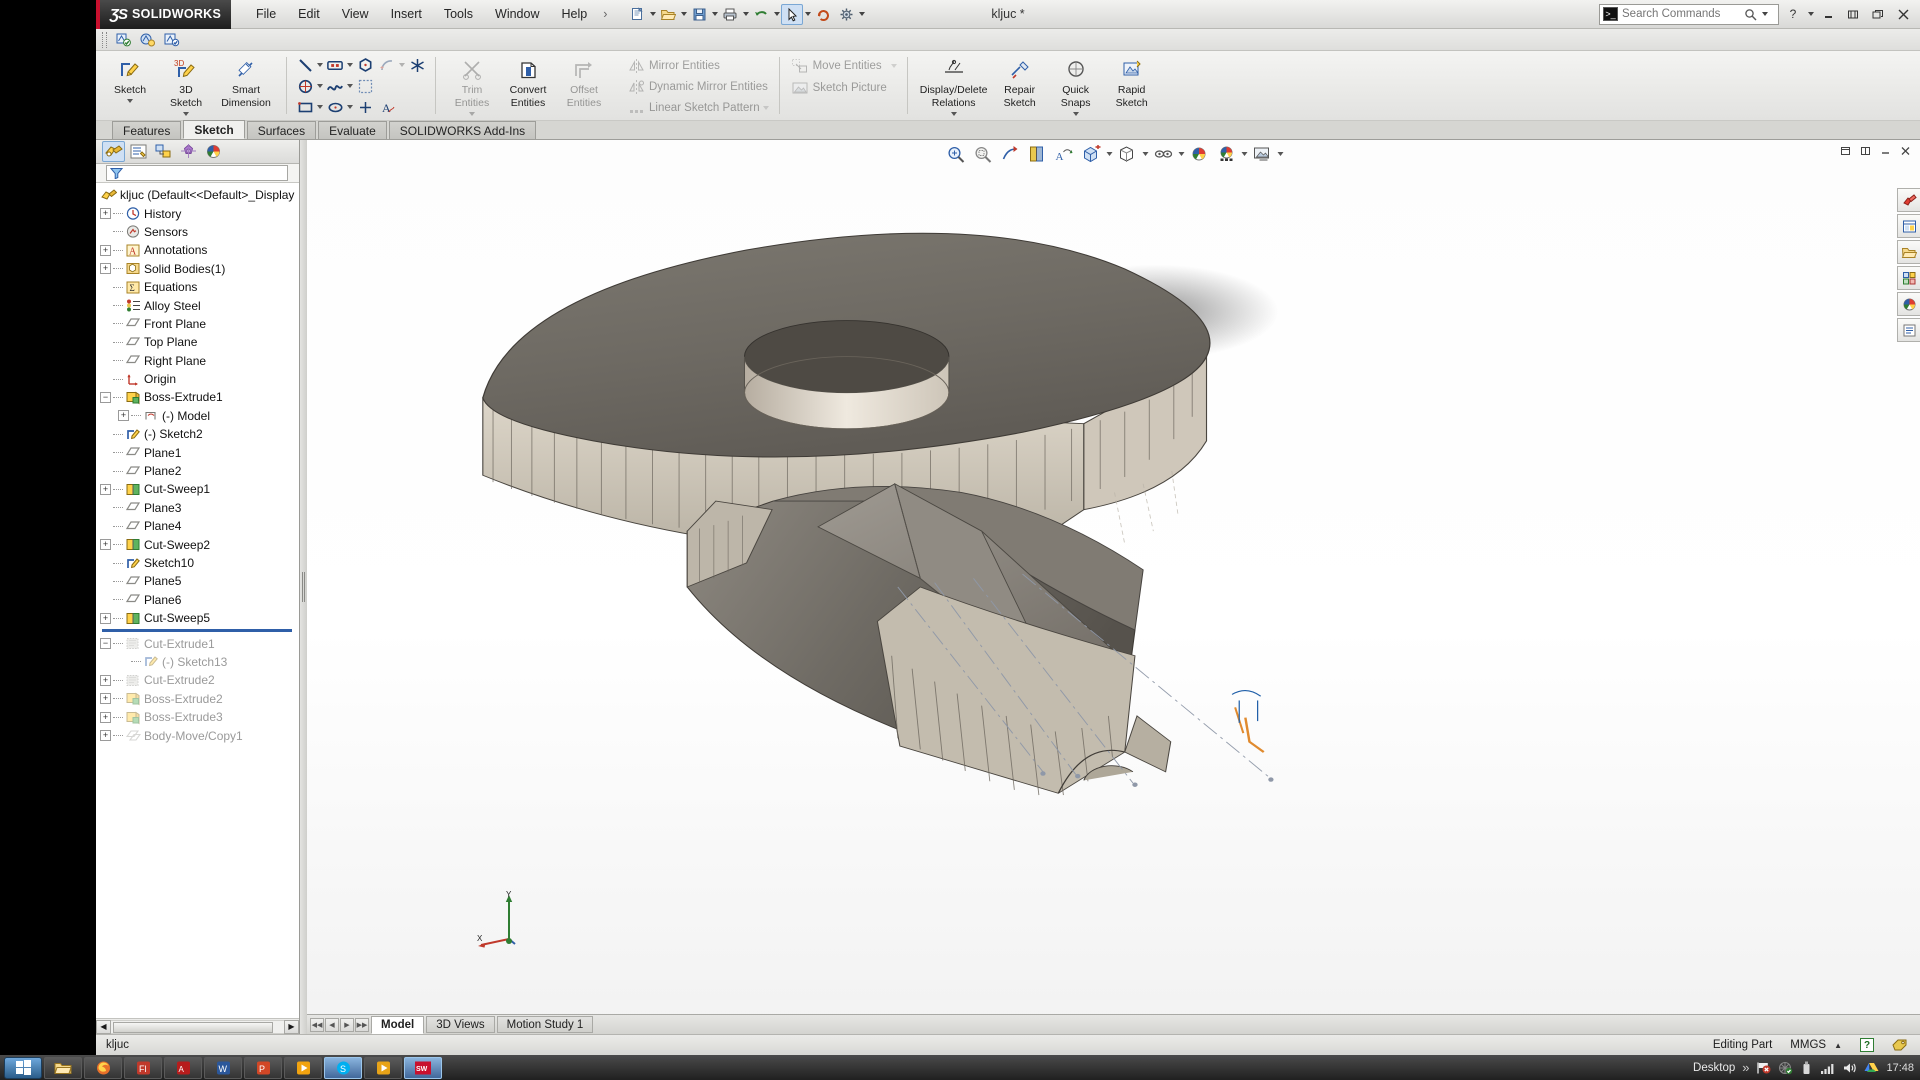 The height and width of the screenshot is (1080, 1920). What do you see at coordinates (105, 489) in the screenshot?
I see `tree-expander: +` at bounding box center [105, 489].